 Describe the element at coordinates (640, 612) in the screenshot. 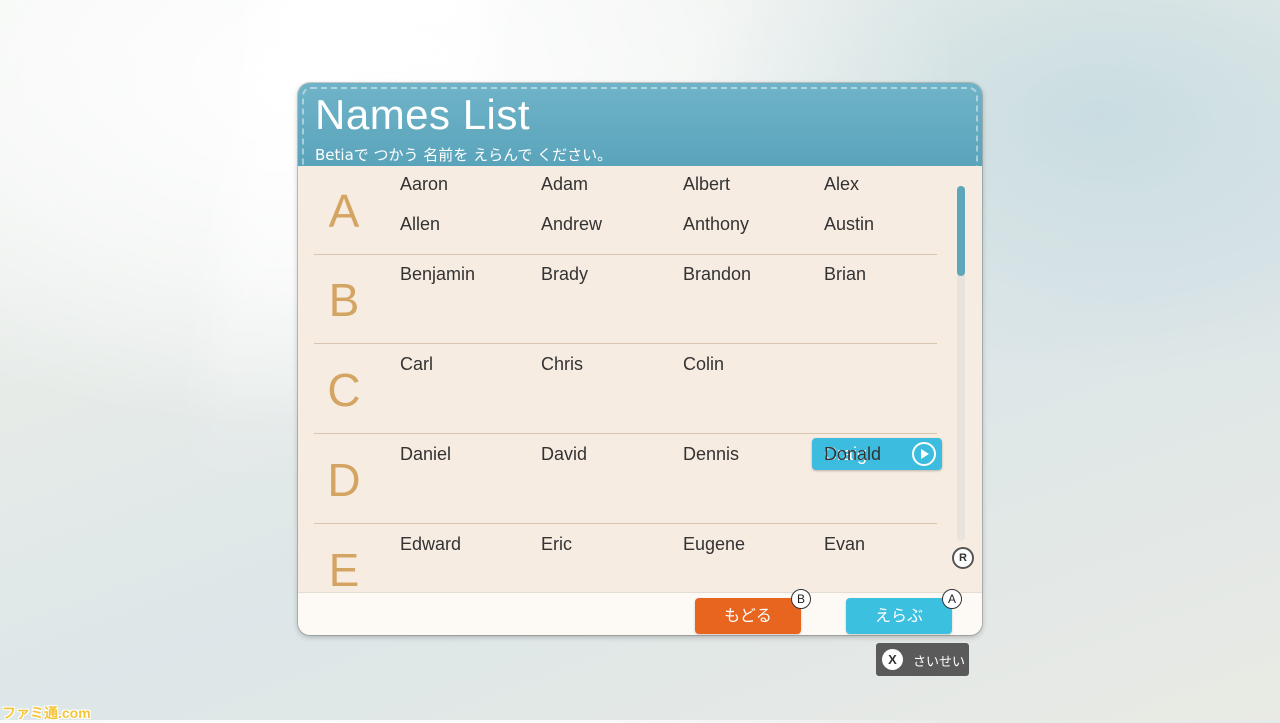

I see `panel-footer: もどる B えらぶ A` at that location.